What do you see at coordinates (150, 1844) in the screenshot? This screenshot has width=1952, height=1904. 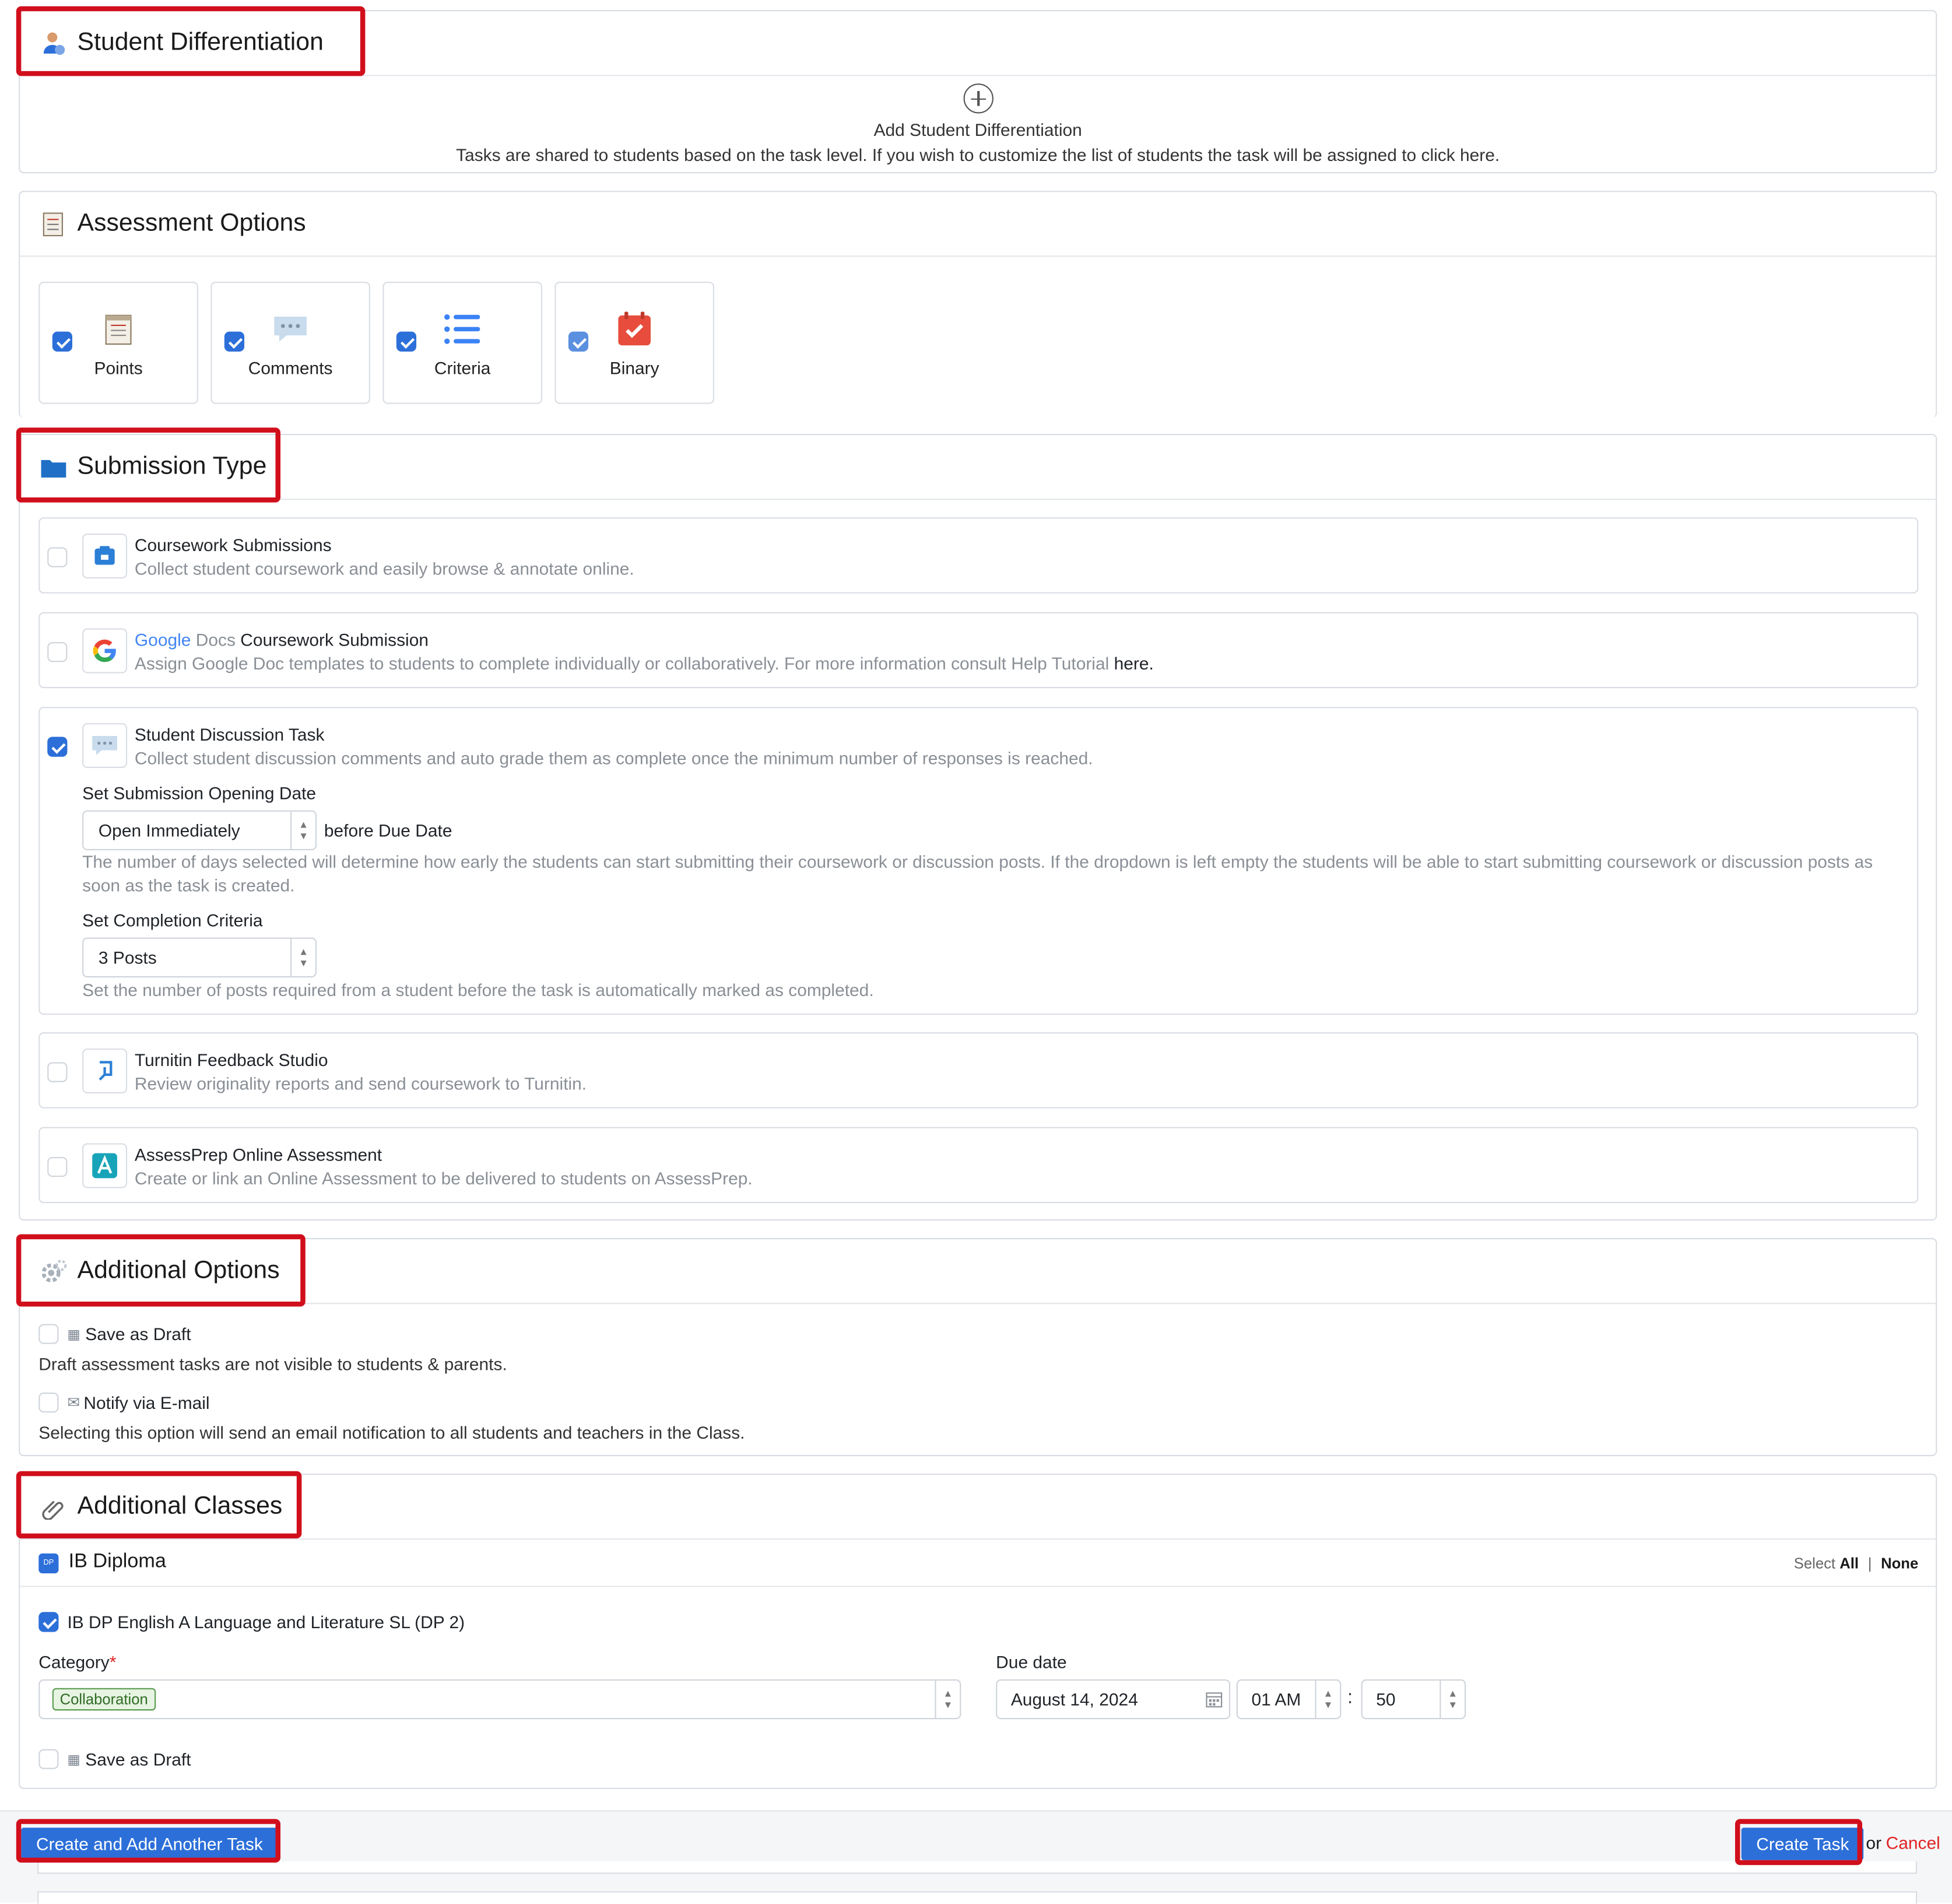 I see `create-and-add-another-button: Create and Add Another Task` at bounding box center [150, 1844].